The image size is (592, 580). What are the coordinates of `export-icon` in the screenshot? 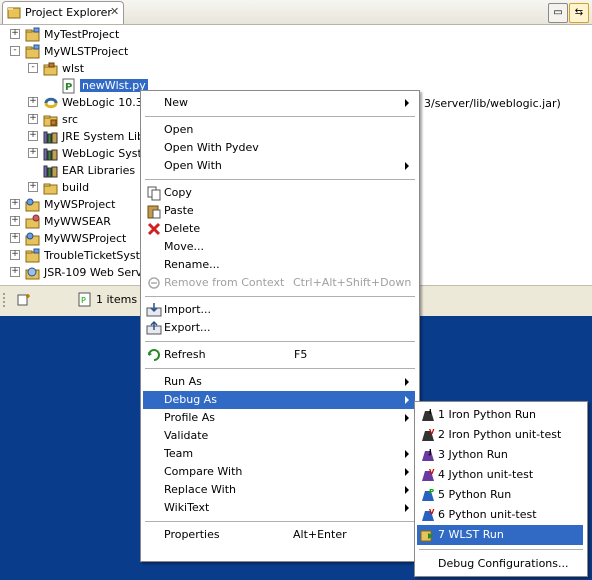 It's located at (154, 328).